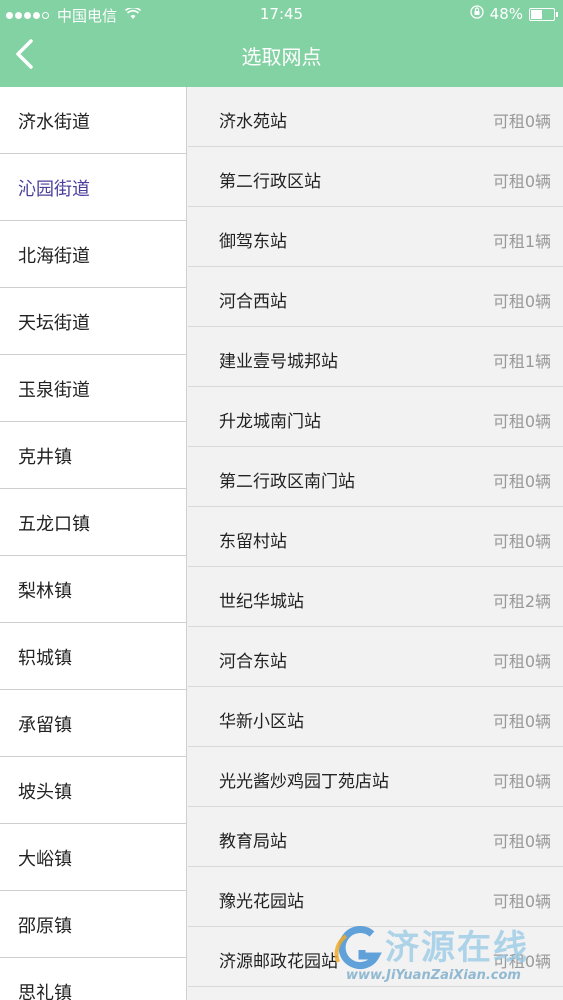  What do you see at coordinates (375, 957) in the screenshot?
I see `station-row: 济源邮政花园站 可租0辆` at bounding box center [375, 957].